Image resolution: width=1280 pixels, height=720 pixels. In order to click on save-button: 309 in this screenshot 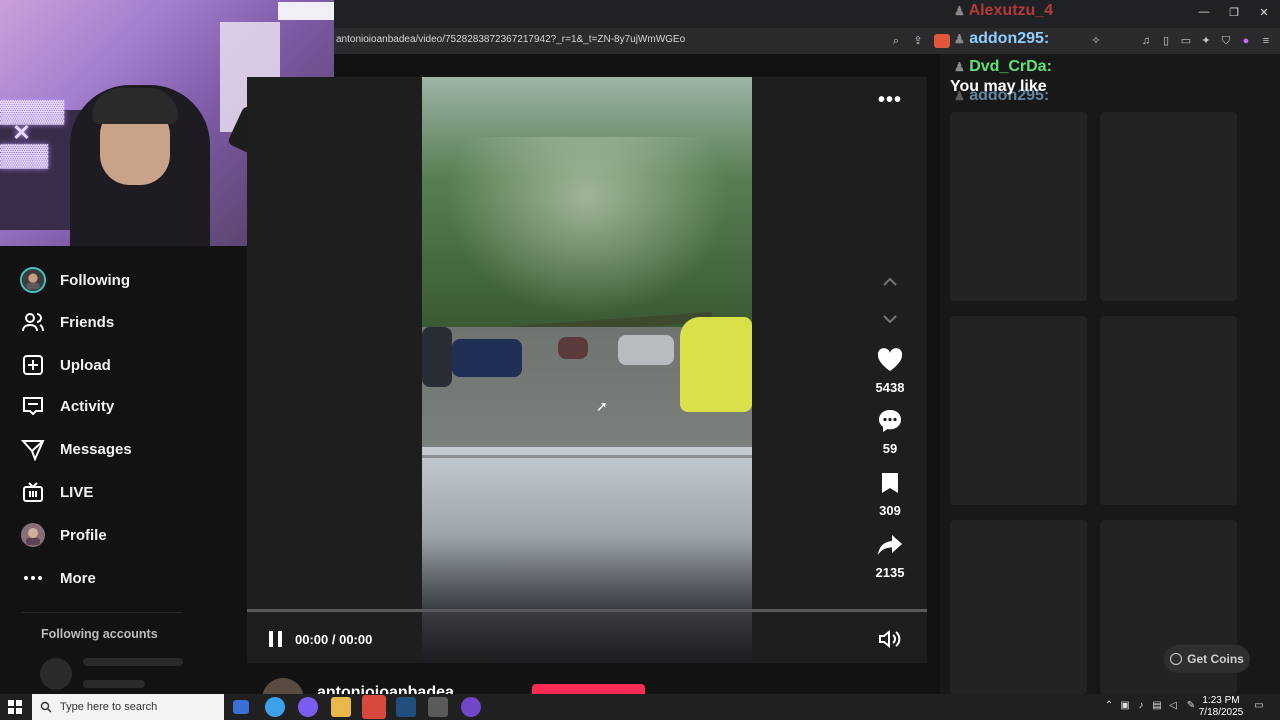, I will do `click(890, 493)`.